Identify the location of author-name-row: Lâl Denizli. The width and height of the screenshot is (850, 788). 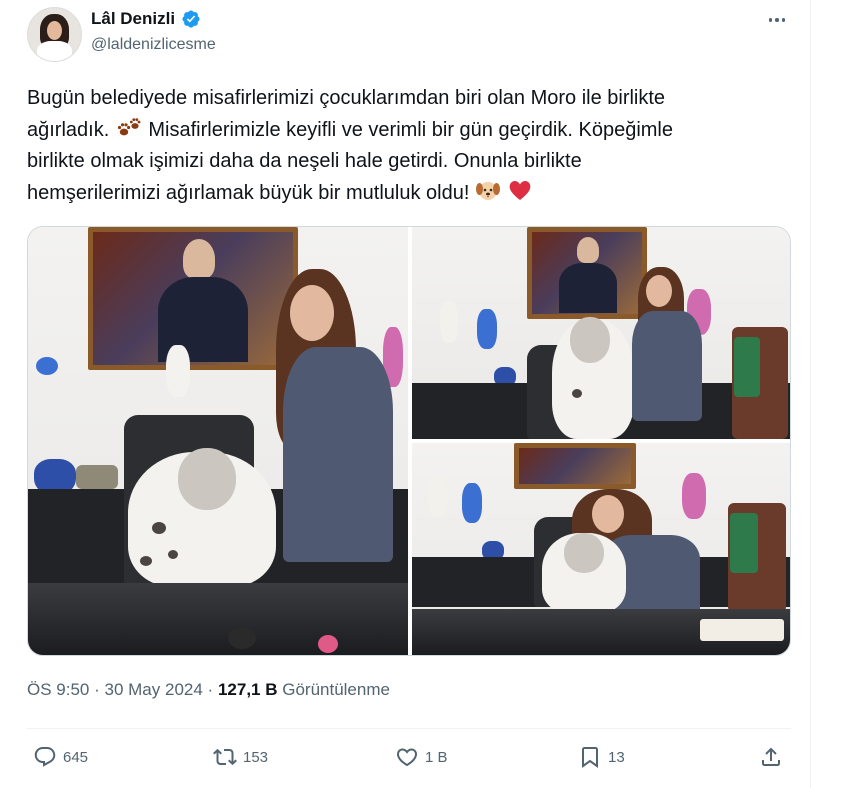
(146, 19).